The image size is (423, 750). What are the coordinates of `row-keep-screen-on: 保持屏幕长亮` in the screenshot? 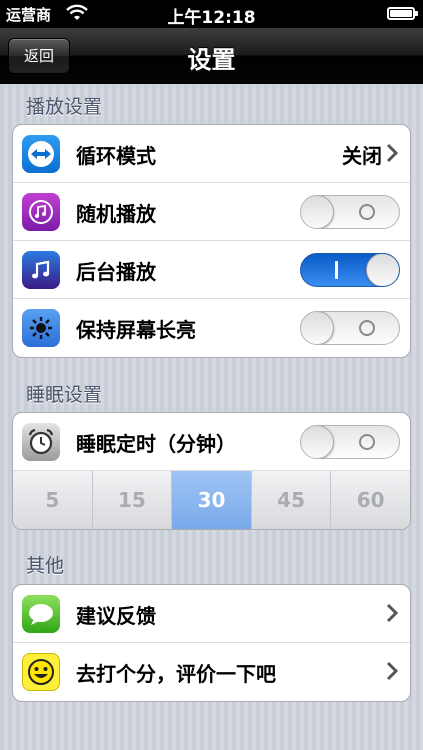 It's located at (211, 328).